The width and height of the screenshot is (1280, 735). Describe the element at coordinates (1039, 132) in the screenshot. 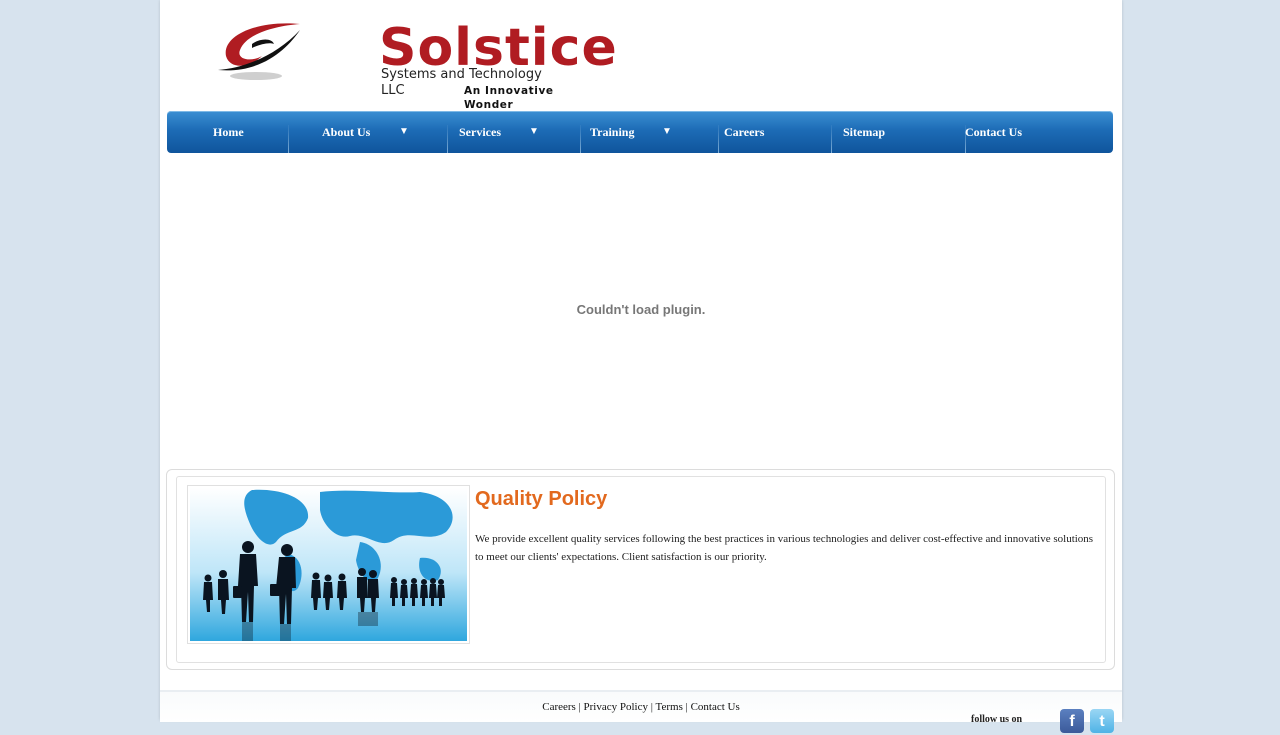

I see `nav-item-contact-us: Contact Us` at that location.